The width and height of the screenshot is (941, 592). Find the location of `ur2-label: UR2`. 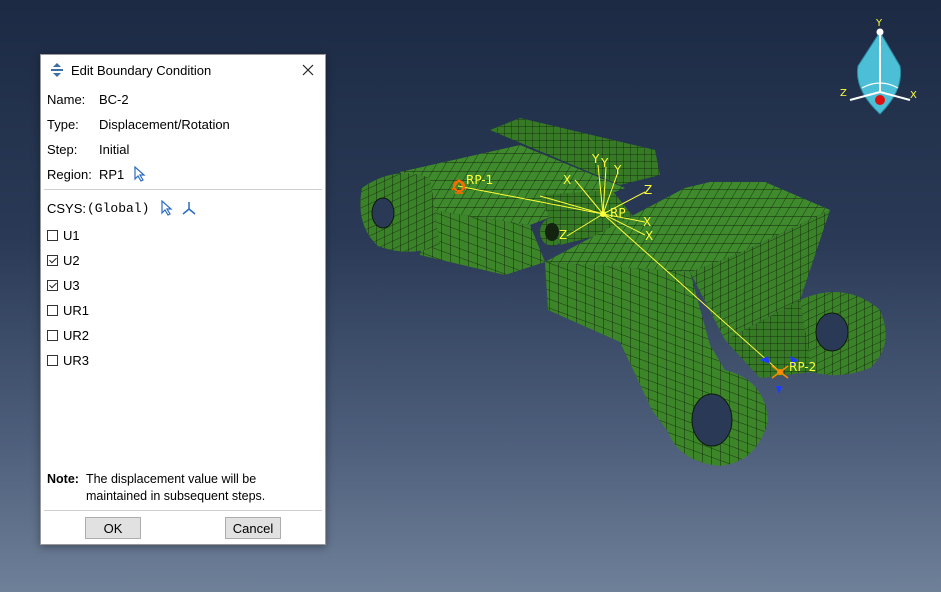

ur2-label: UR2 is located at coordinates (76, 335).